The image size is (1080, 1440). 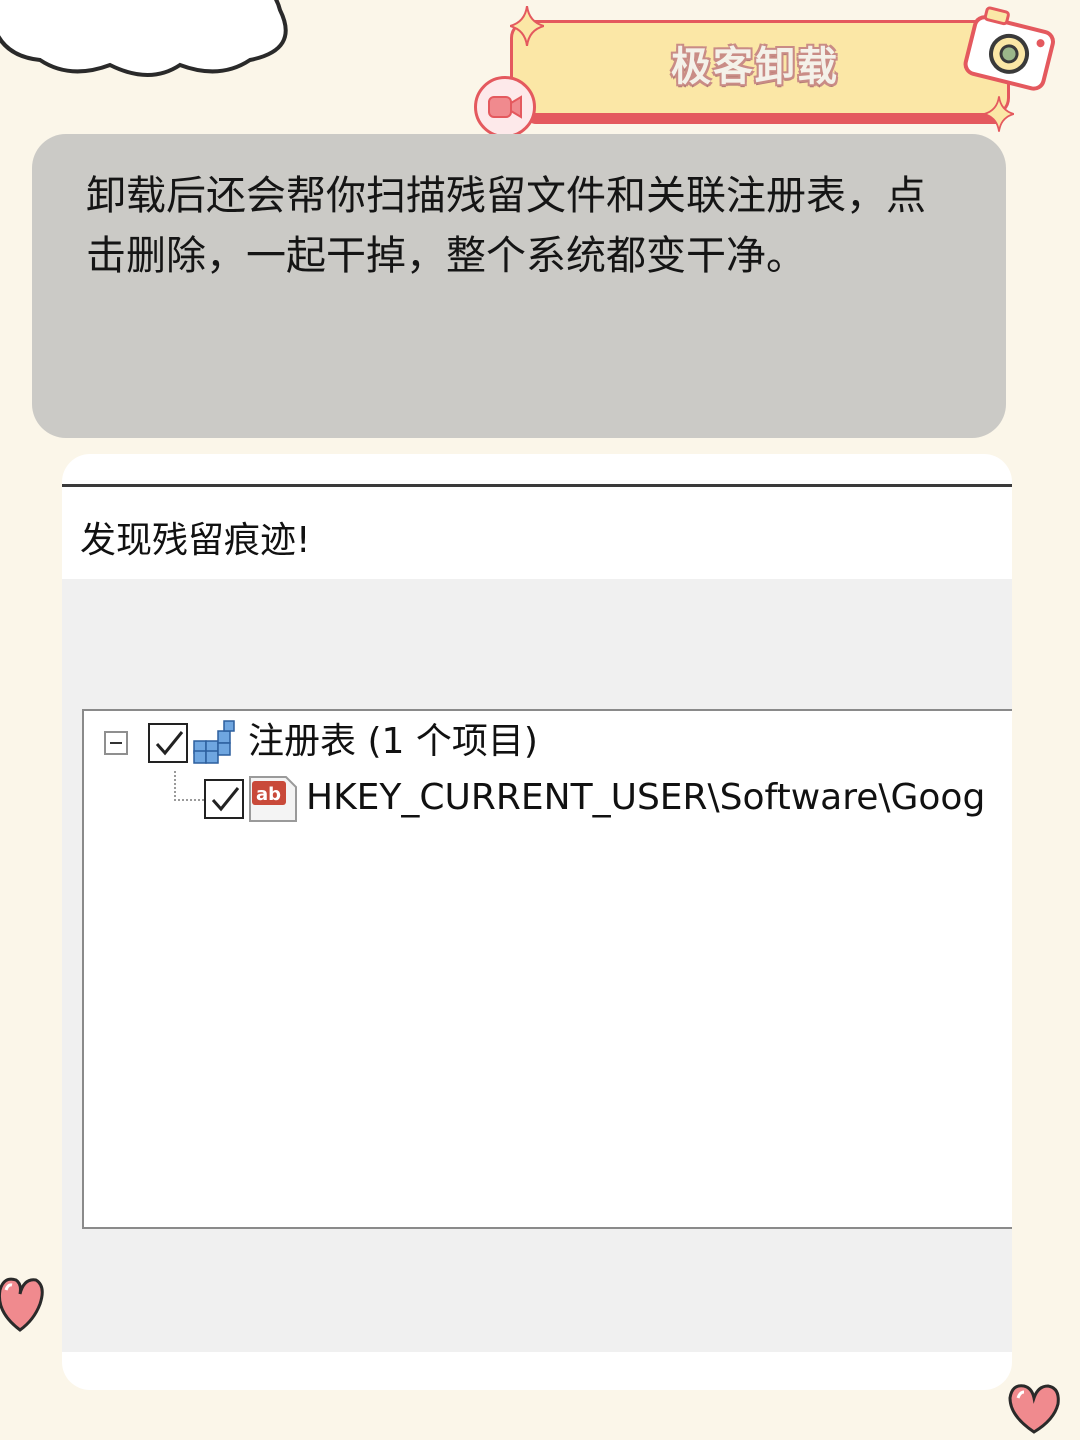 I want to click on cloud-decoration, so click(x=144, y=38).